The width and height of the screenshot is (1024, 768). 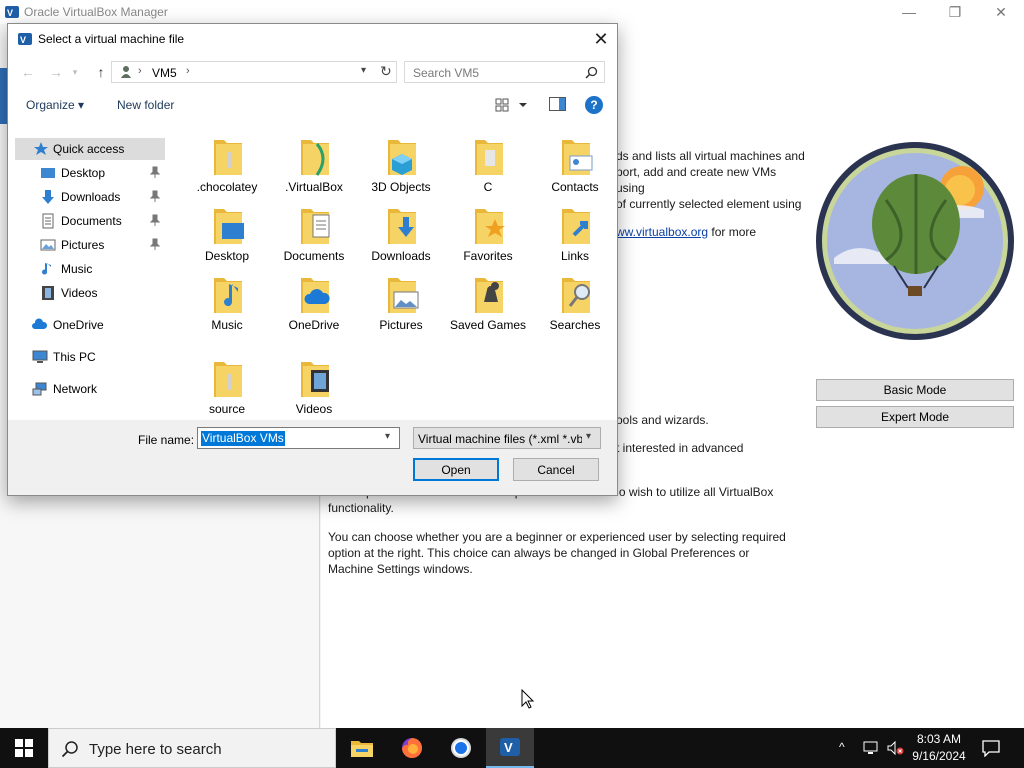 What do you see at coordinates (601, 39) in the screenshot?
I see `dialog-close-button: ✕` at bounding box center [601, 39].